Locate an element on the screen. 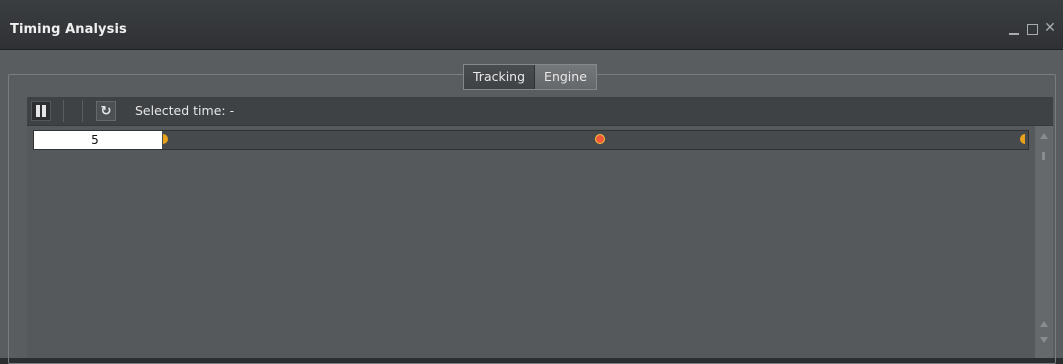 This screenshot has width=1063, height=364. tab-tracking: Tracking is located at coordinates (500, 77).